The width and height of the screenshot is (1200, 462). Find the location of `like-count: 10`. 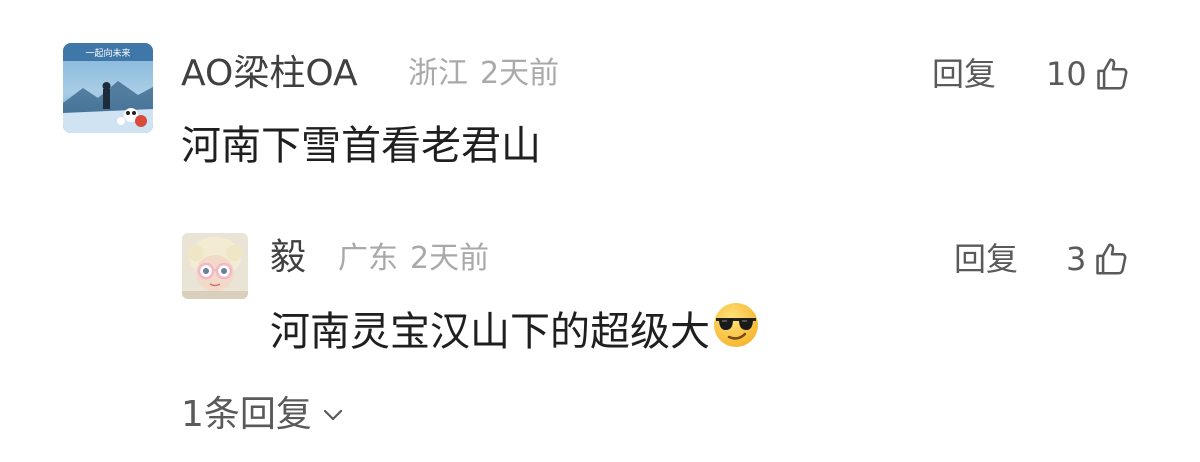

like-count: 10 is located at coordinates (1066, 74).